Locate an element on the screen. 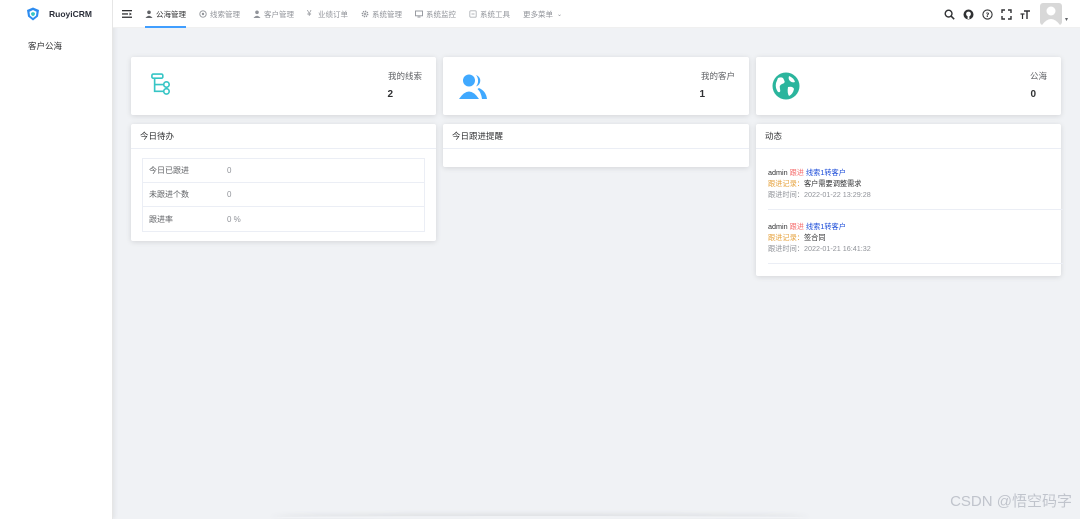 Image resolution: width=1080 pixels, height=519 pixels. gear-icon is located at coordinates (365, 14).